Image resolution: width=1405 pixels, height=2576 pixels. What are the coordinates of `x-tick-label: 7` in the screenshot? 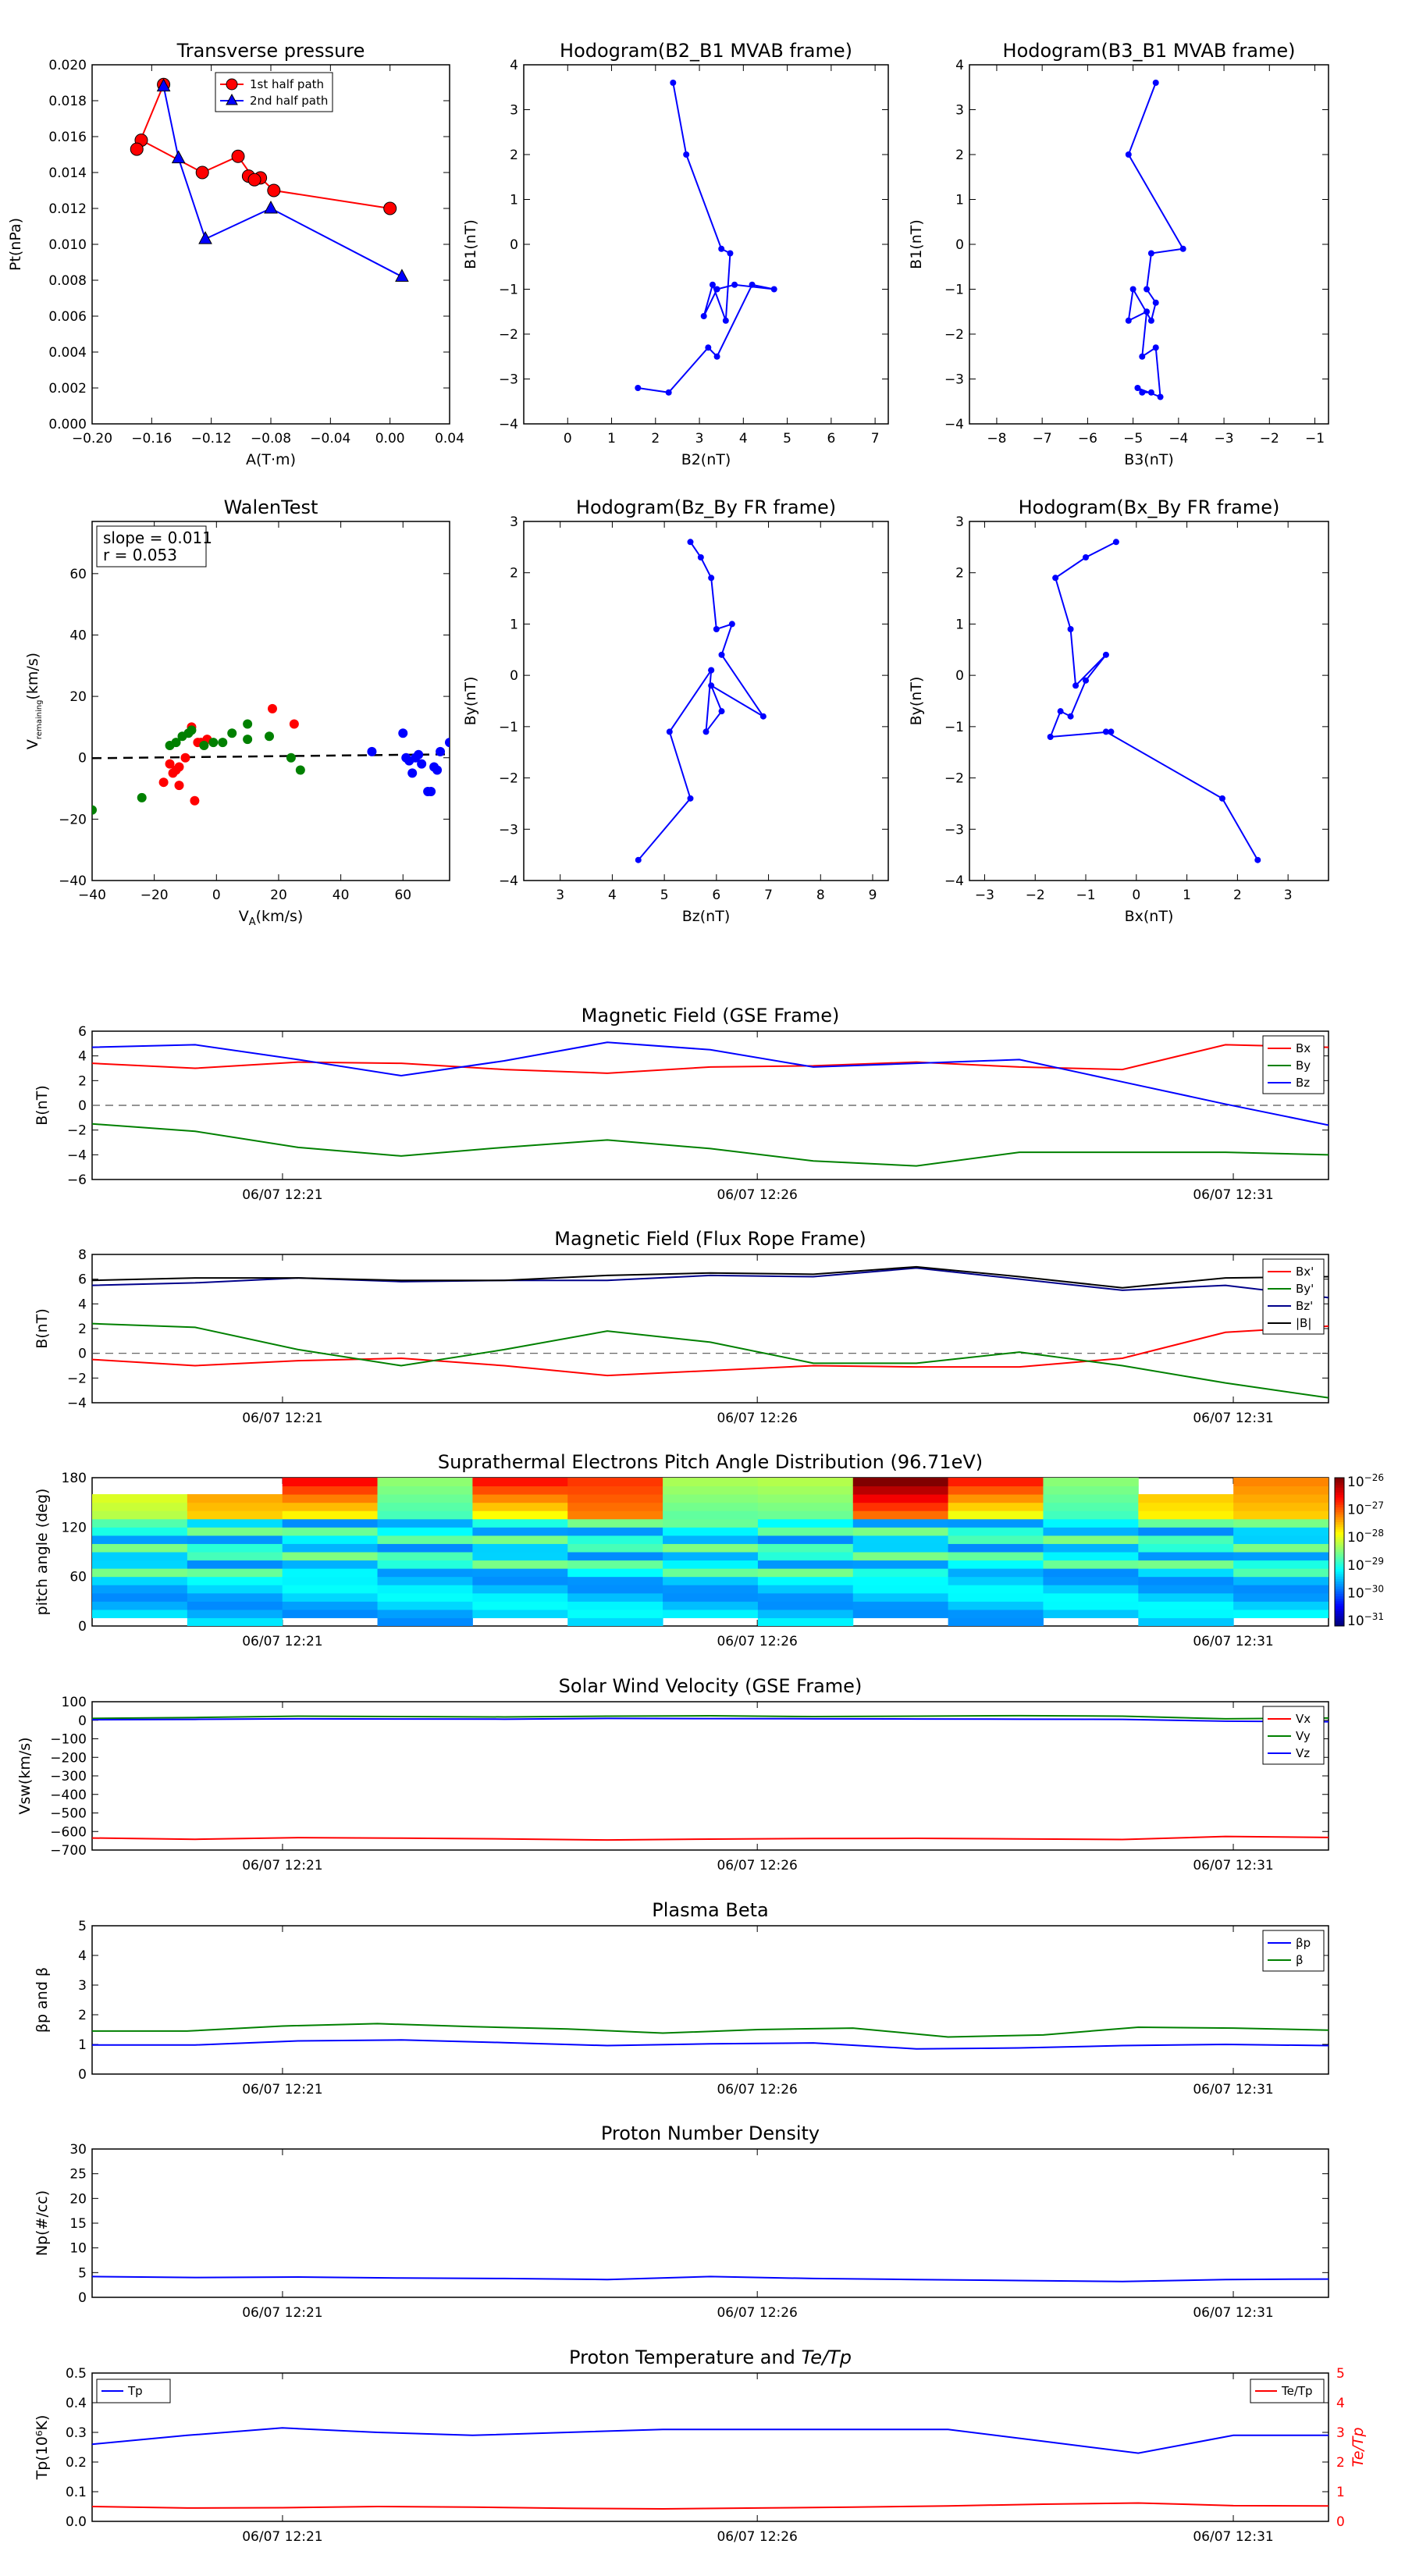 It's located at (876, 439).